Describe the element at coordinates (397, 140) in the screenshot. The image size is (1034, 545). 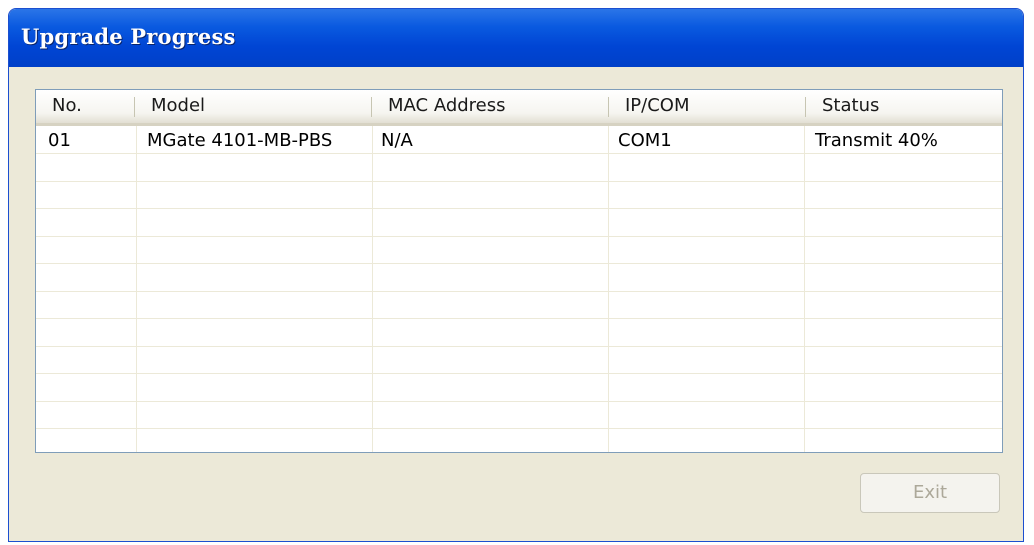
I see `cell-mac-address: N/A` at that location.